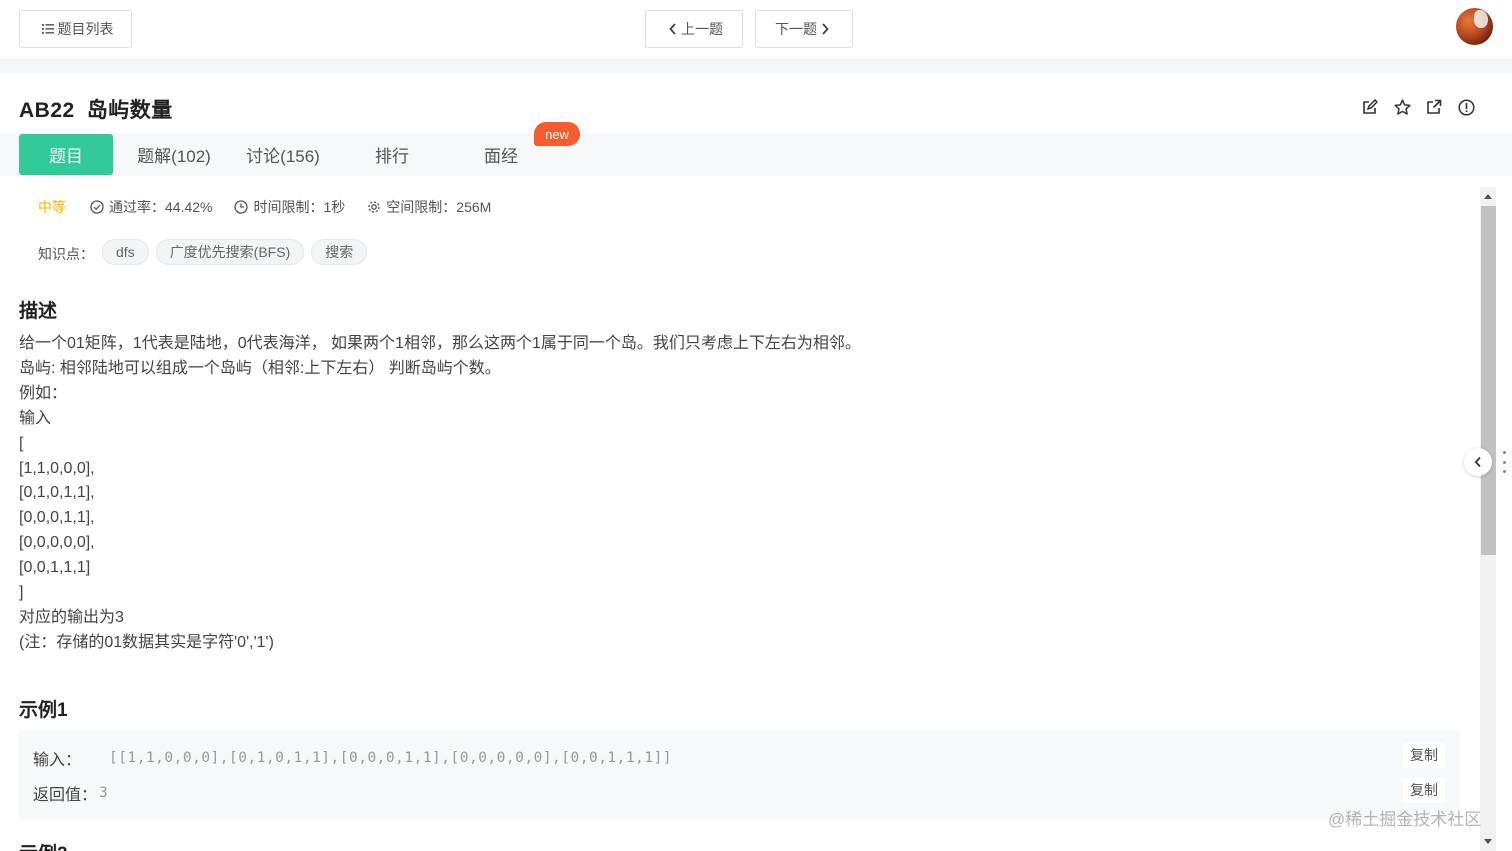 The height and width of the screenshot is (851, 1512). I want to click on copy-input-button: 复制, so click(1424, 755).